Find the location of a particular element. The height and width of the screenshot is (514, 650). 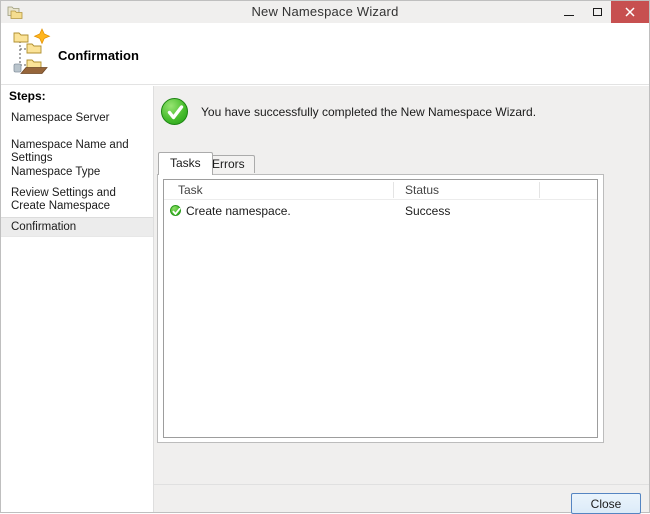

table-row: Create namespace. Success is located at coordinates (380, 211).